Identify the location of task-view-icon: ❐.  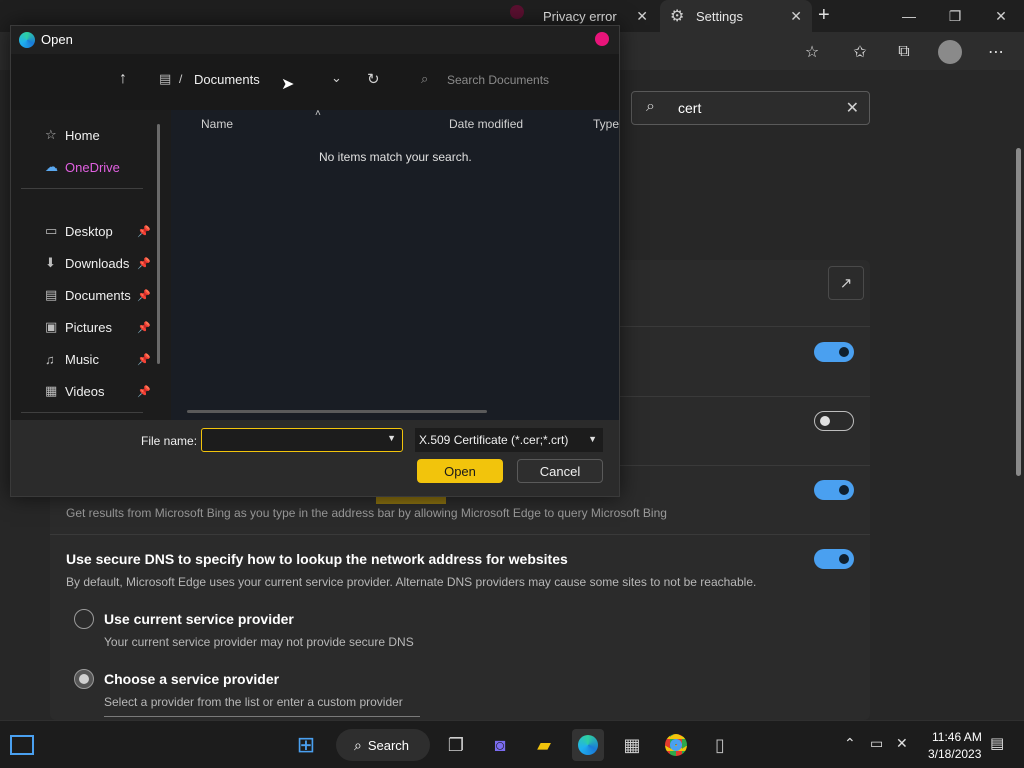
(456, 745).